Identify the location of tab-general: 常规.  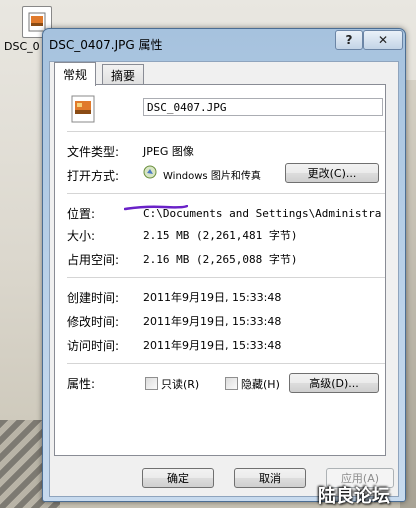
(75, 74).